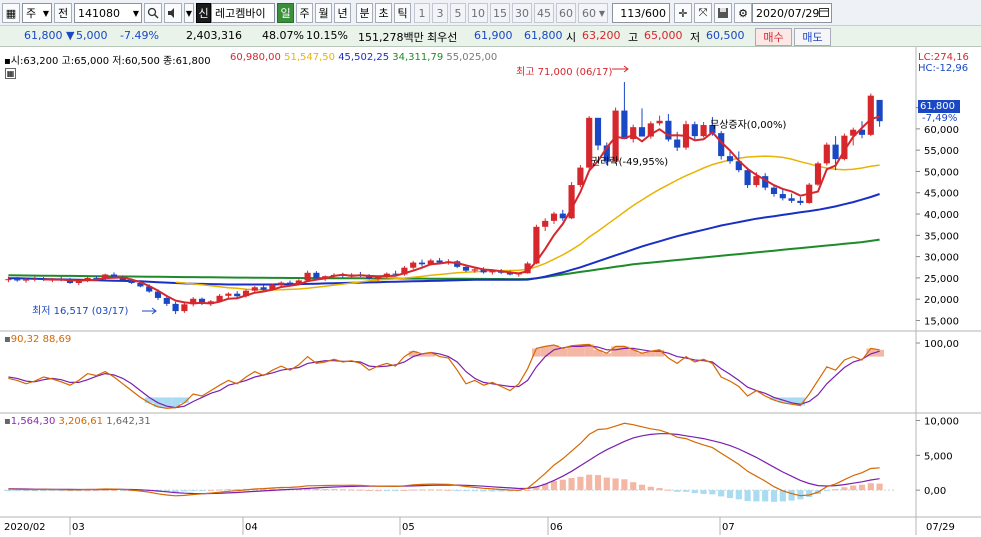  Describe the element at coordinates (812, 37) in the screenshot. I see `sell-button: 매도` at that location.